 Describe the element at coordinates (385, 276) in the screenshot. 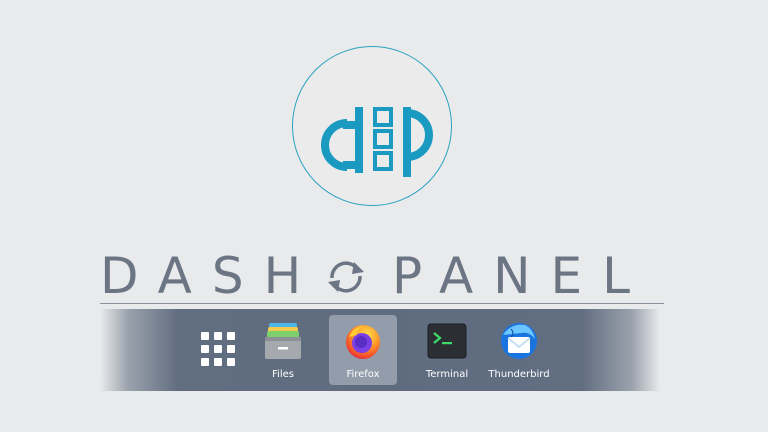

I see `dash-to-panel-wordmark: DASH PANEL` at that location.